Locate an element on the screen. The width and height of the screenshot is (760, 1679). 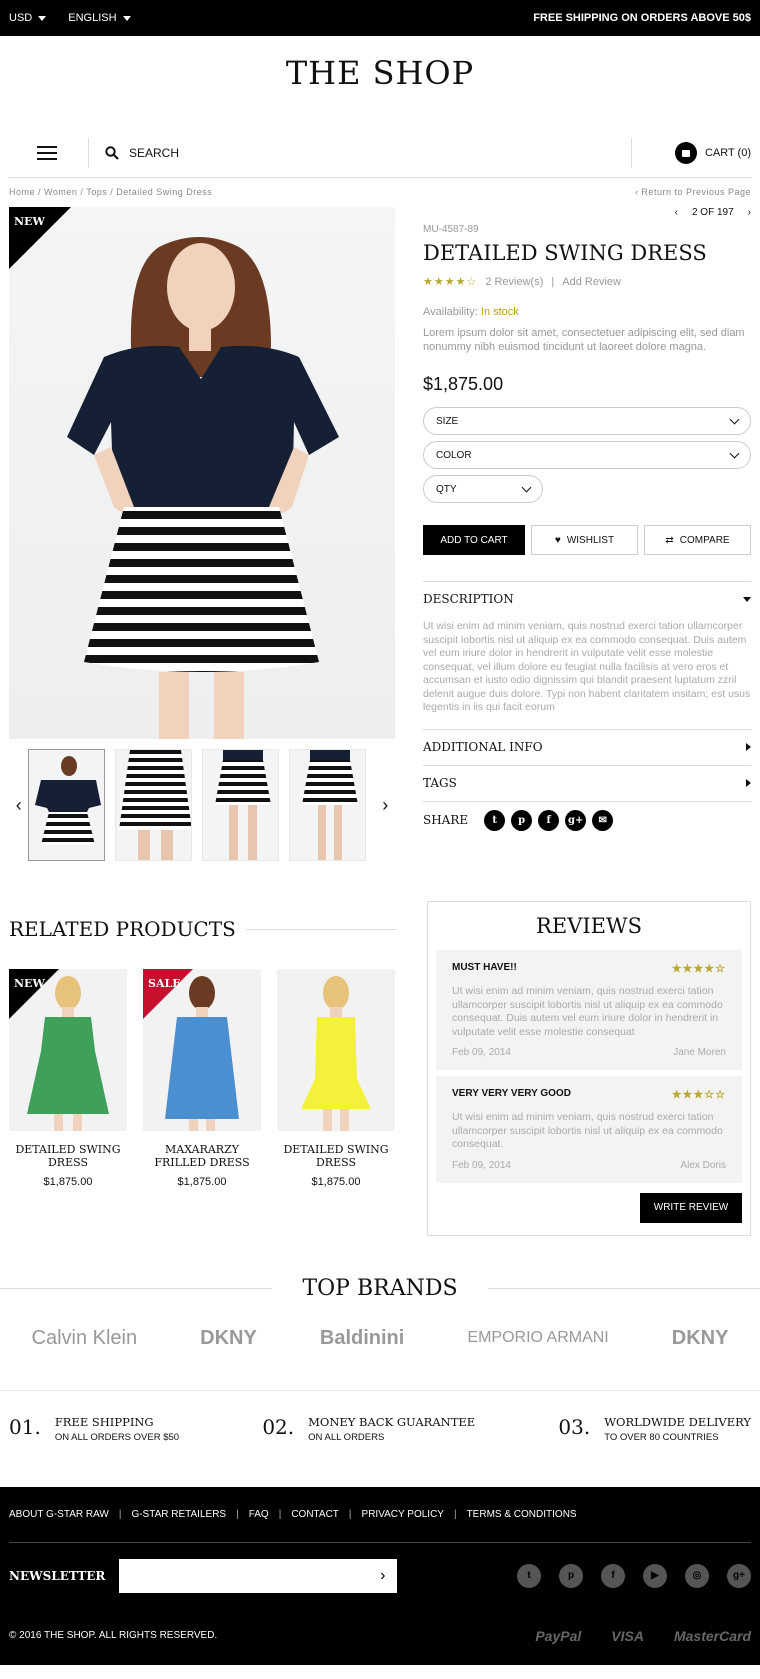
color-select: COLOR is located at coordinates (587, 455).